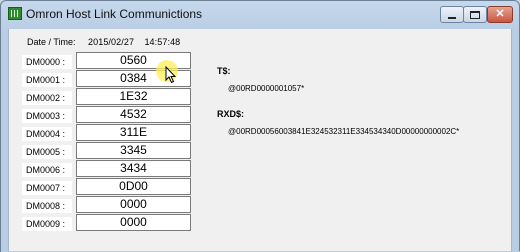 The width and height of the screenshot is (520, 252). Describe the element at coordinates (452, 17) in the screenshot. I see `minimize-icon` at that location.